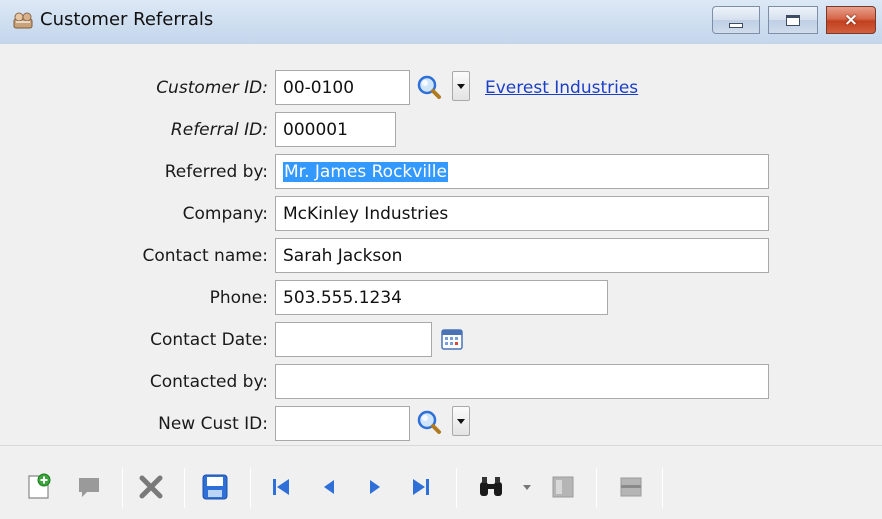 This screenshot has height=519, width=882. I want to click on customer-dropdown-button, so click(461, 86).